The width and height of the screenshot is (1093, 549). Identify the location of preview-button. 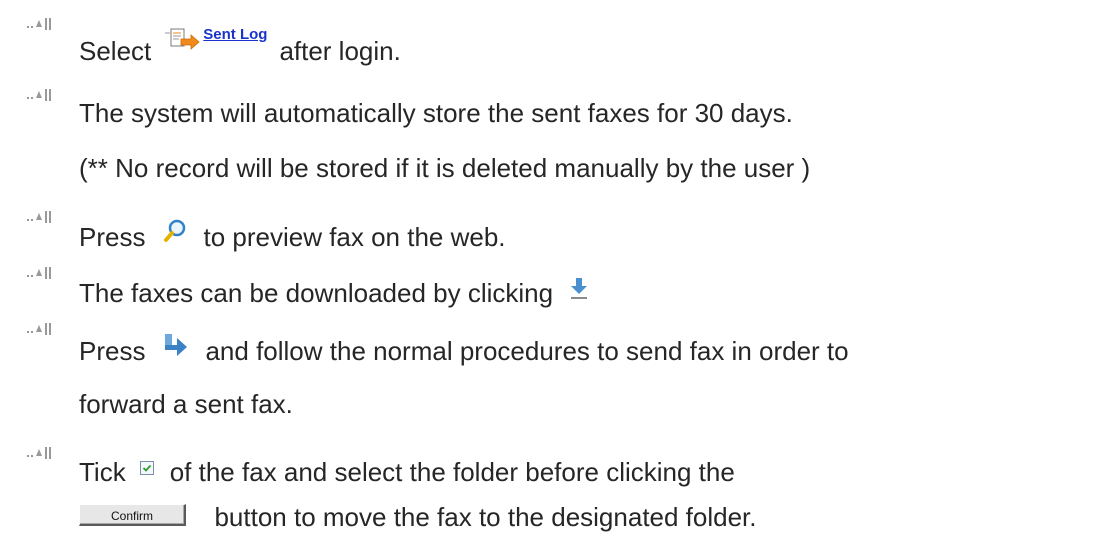
(175, 231).